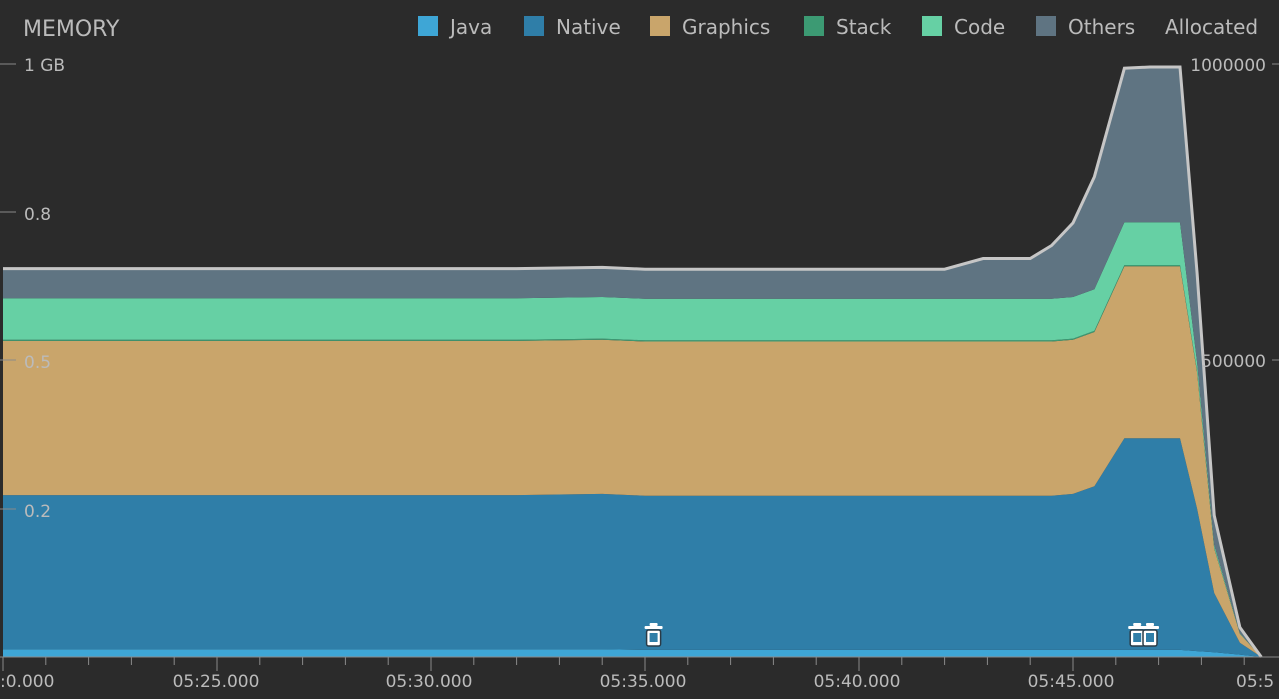 The image size is (1279, 699). What do you see at coordinates (1211, 27) in the screenshot?
I see `legend-label-allocated: Allocated` at bounding box center [1211, 27].